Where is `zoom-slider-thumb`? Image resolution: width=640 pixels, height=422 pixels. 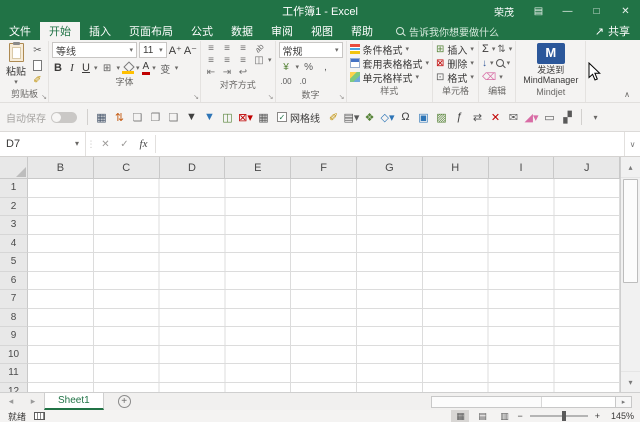 zoom-slider-thumb is located at coordinates (563, 416).